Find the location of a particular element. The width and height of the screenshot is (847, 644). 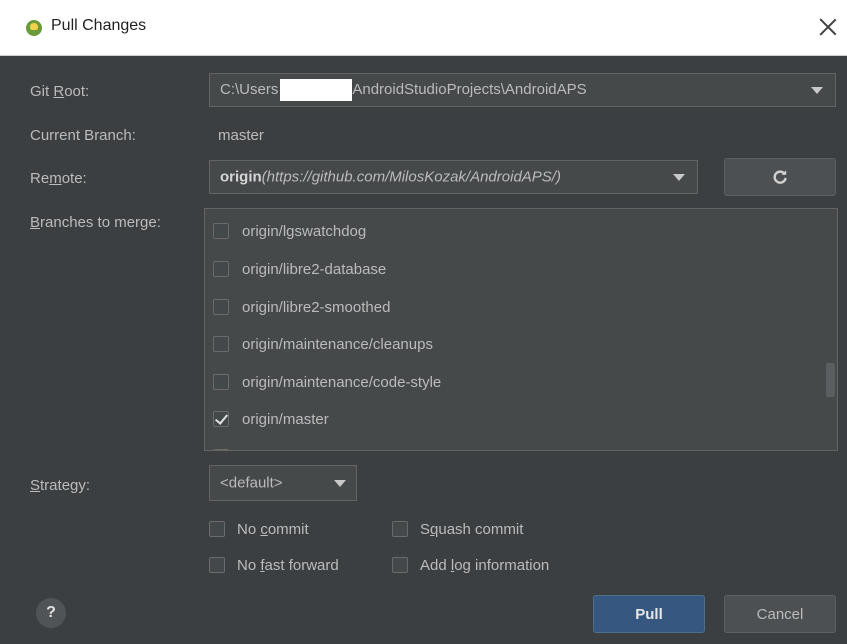

squash-commit-option: Squash commit is located at coordinates (457, 529).